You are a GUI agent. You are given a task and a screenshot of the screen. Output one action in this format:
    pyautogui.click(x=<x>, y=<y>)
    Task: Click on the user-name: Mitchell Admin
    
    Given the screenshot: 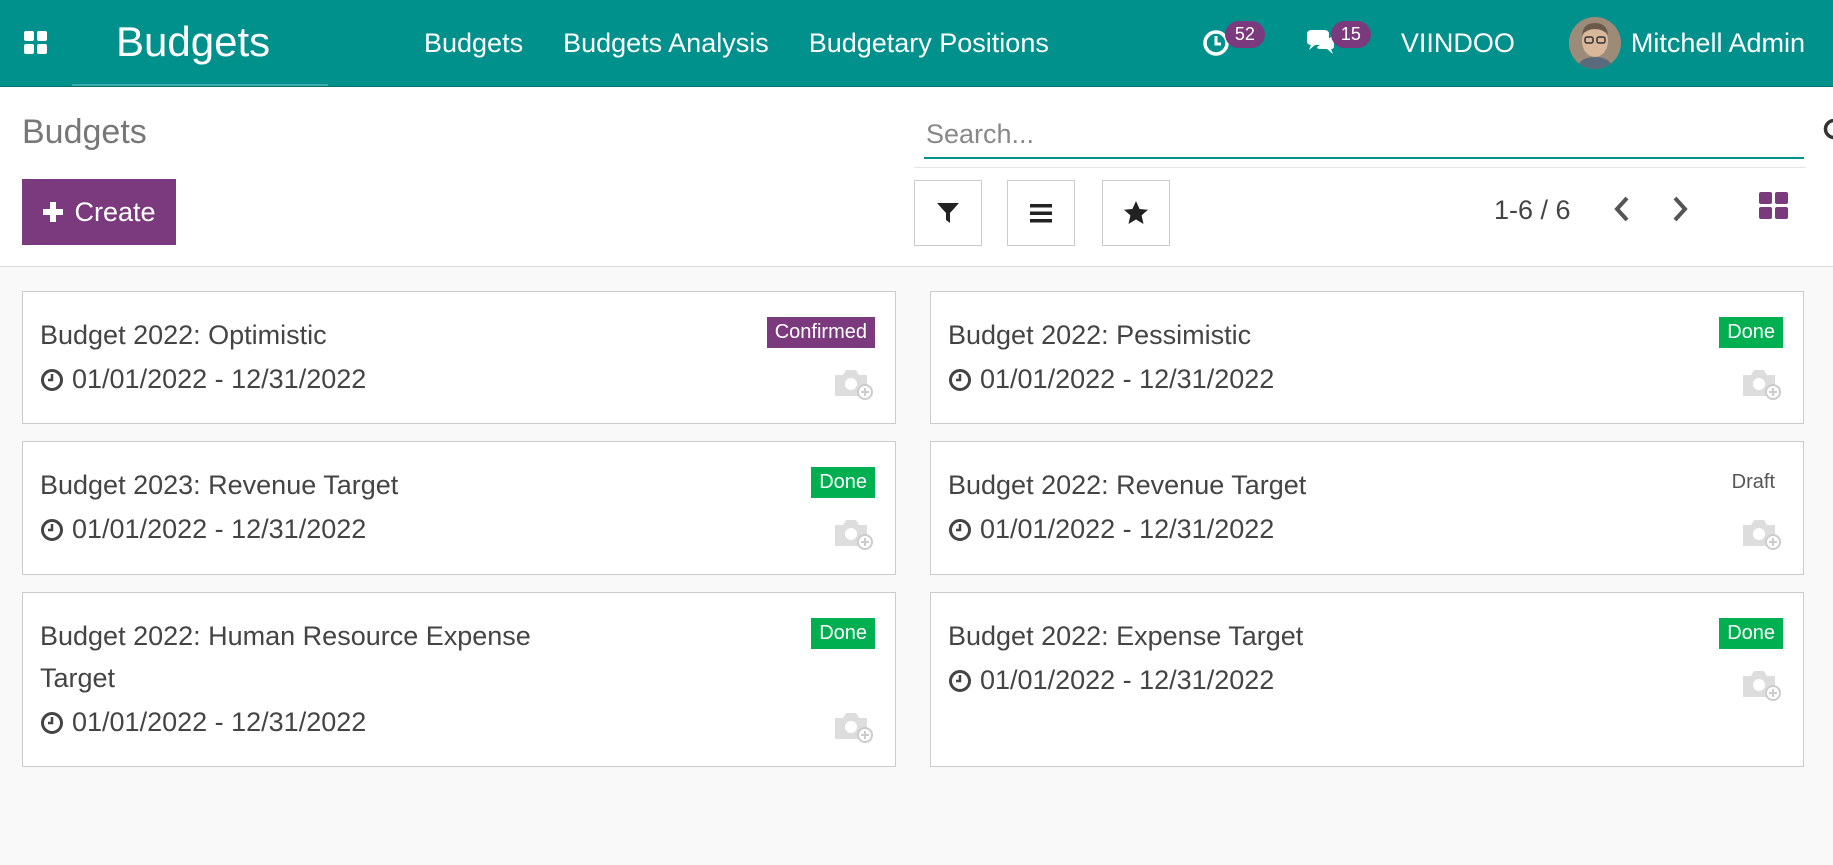 What is the action you would take?
    pyautogui.click(x=1717, y=42)
    